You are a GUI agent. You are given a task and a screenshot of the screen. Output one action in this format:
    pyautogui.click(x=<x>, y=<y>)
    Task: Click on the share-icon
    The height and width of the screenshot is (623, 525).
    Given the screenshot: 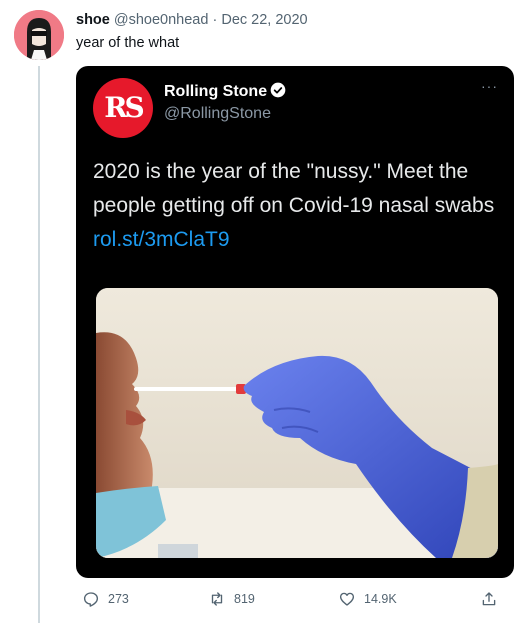 What is the action you would take?
    pyautogui.click(x=489, y=599)
    